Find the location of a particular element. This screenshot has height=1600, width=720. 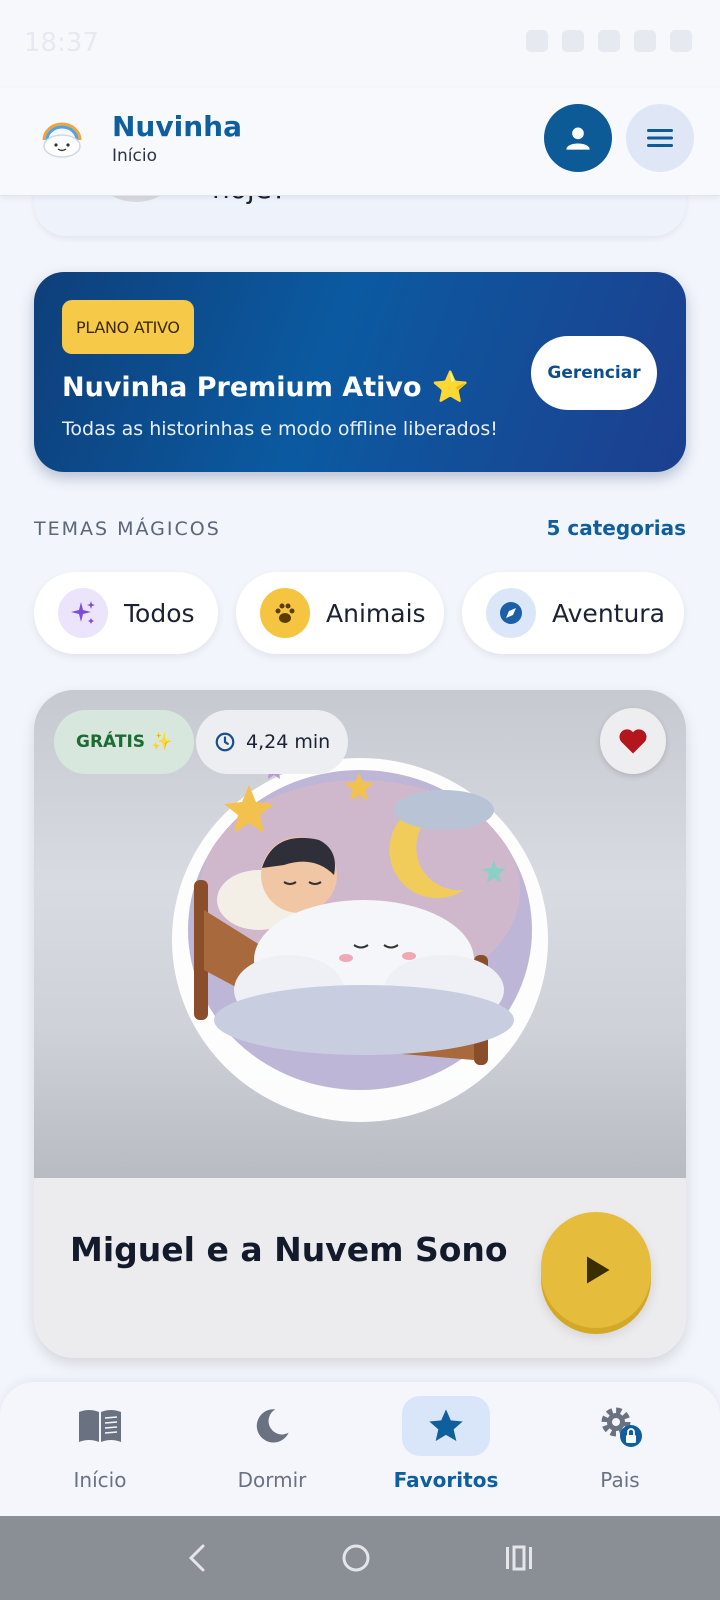

play-button is located at coordinates (596, 1270).